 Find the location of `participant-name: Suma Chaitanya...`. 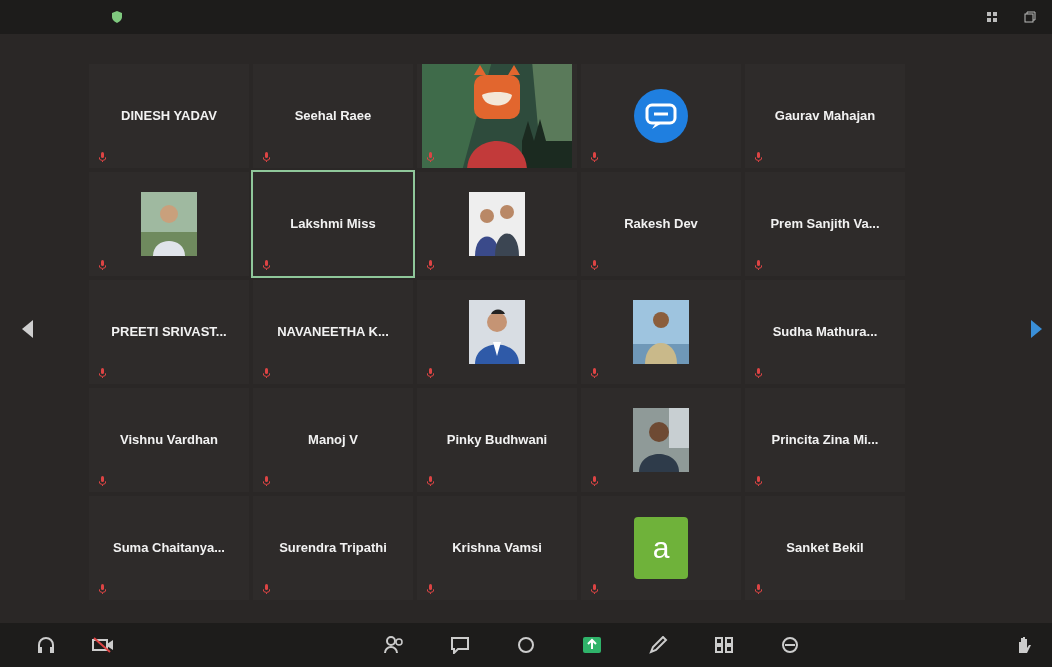

participant-name: Suma Chaitanya... is located at coordinates (169, 547).